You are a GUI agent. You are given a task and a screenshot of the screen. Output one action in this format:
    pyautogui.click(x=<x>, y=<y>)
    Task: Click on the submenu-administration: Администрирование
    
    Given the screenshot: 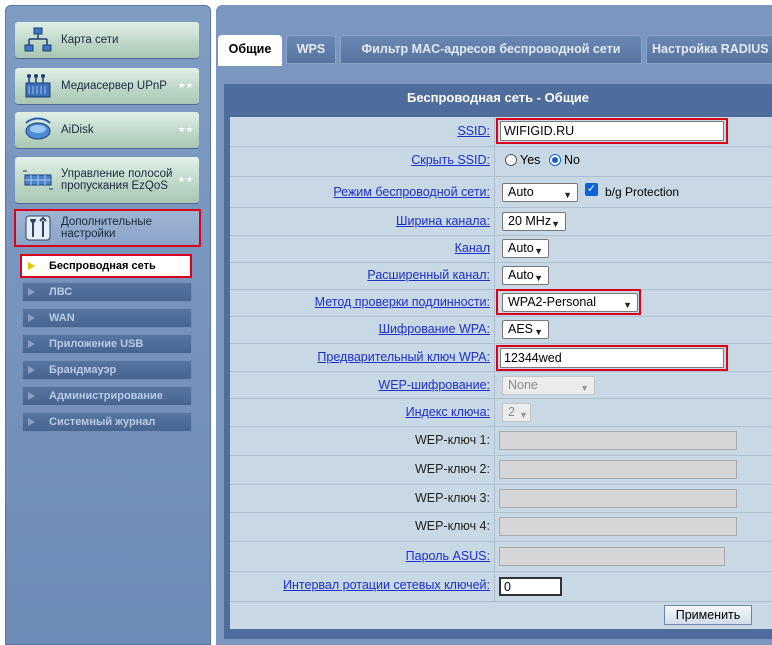 What is the action you would take?
    pyautogui.click(x=107, y=396)
    